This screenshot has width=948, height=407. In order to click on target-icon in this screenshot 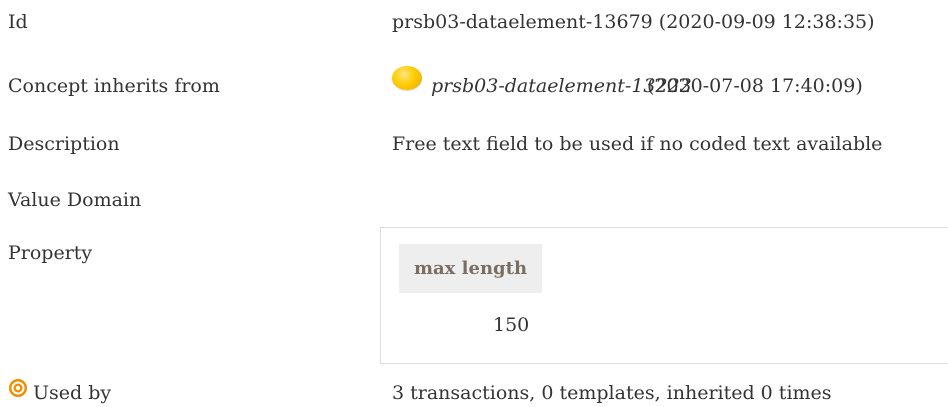, I will do `click(18, 388)`.